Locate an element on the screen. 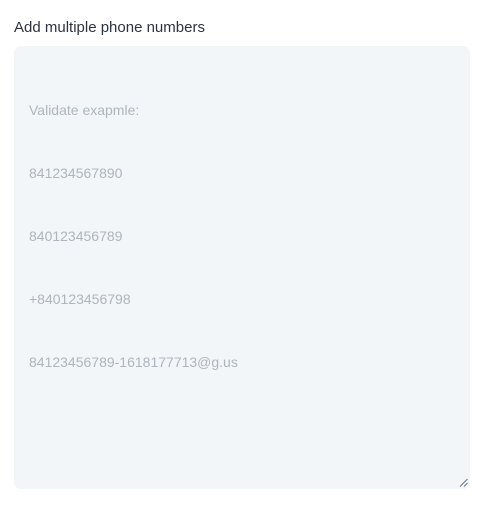 This screenshot has width=485, height=510. resize-grip-icon is located at coordinates (463, 482).